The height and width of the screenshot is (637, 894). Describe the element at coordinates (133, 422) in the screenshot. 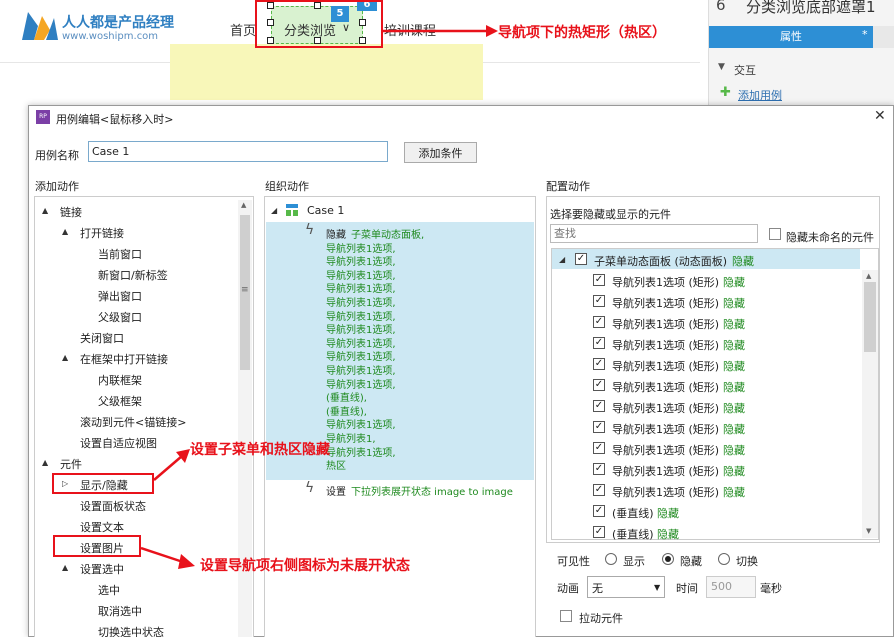

I see `tree-item: 滚动到元件<锚链接>` at that location.